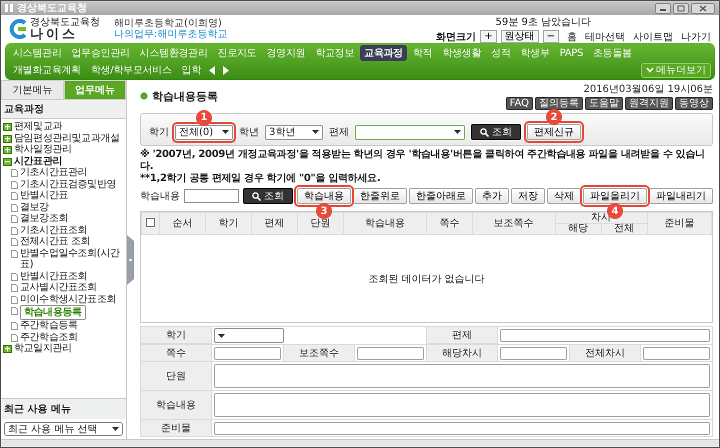  Describe the element at coordinates (653, 37) in the screenshot. I see `header-link: 사이트맵` at that location.